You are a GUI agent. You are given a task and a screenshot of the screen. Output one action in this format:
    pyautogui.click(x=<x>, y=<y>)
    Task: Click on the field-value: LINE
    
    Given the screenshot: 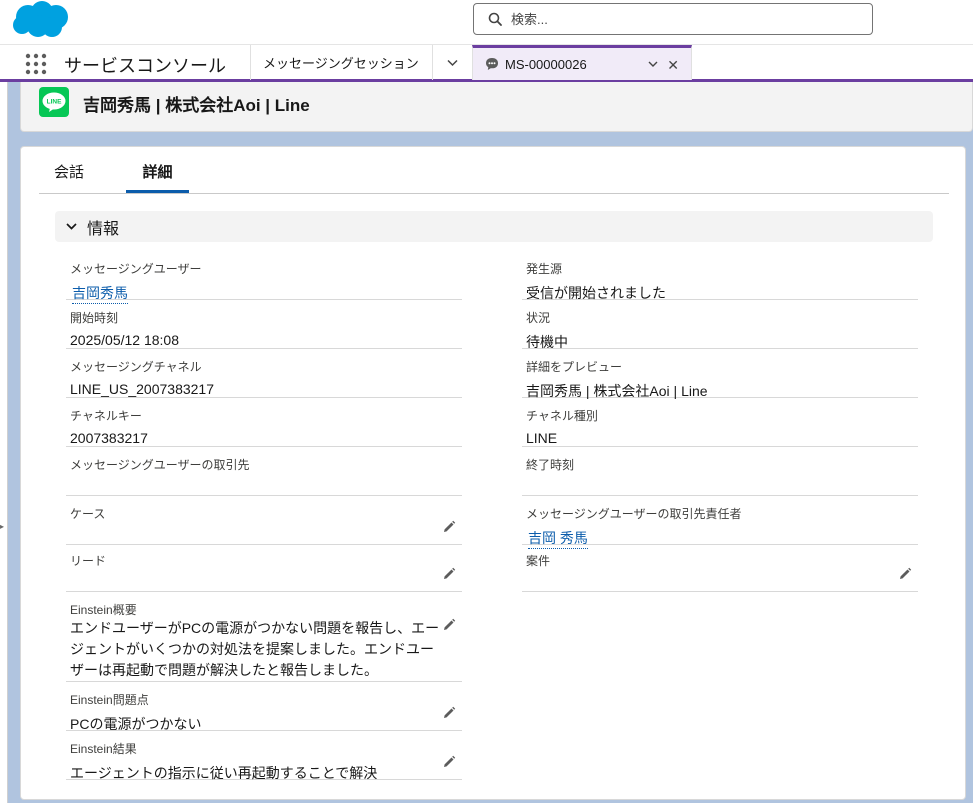 What is the action you would take?
    pyautogui.click(x=542, y=438)
    